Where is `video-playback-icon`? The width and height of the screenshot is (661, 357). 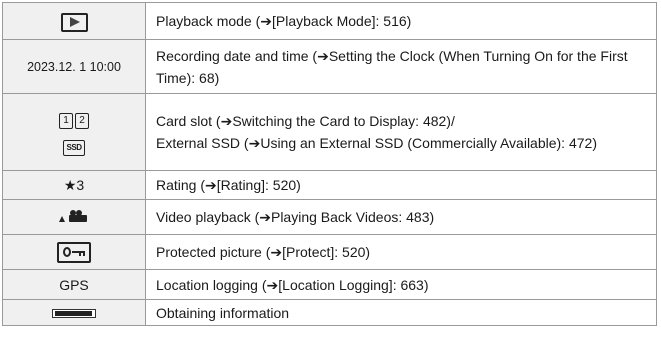
video-playback-icon is located at coordinates (74, 216).